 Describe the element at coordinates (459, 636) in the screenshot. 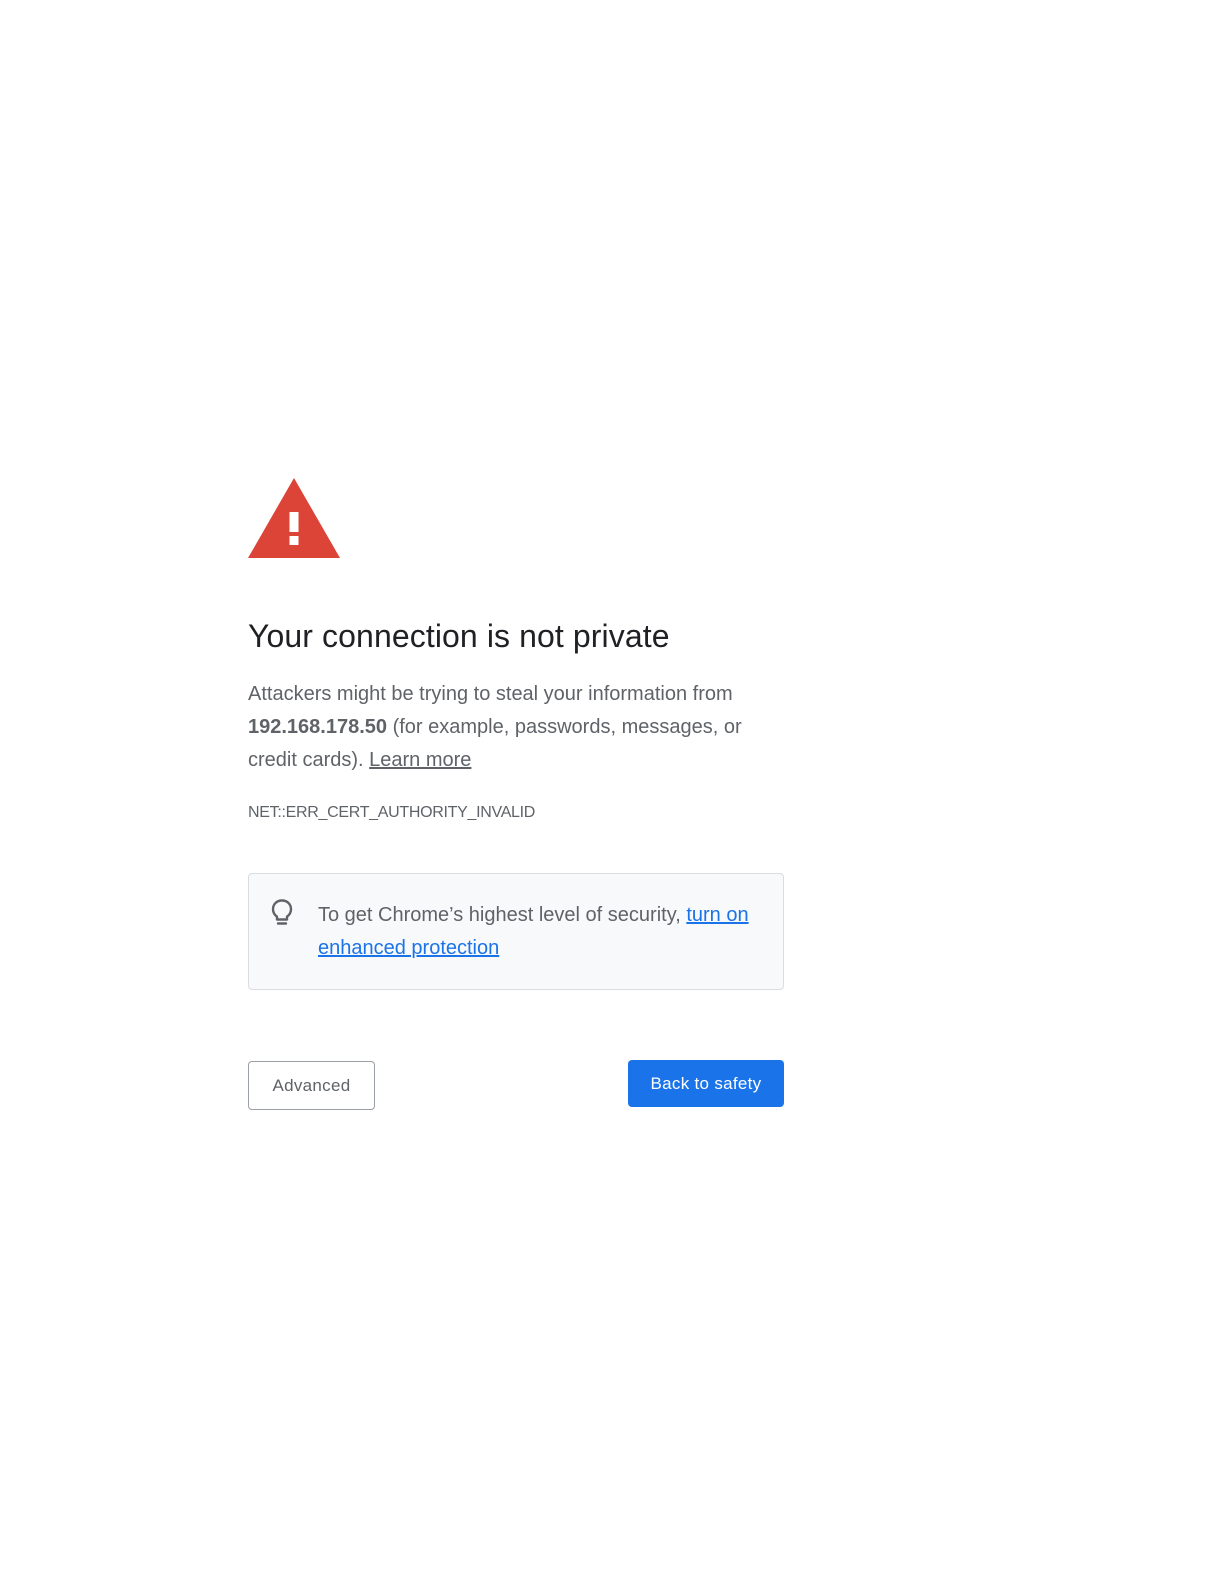

I see `page-title: Your connection is not private` at that location.